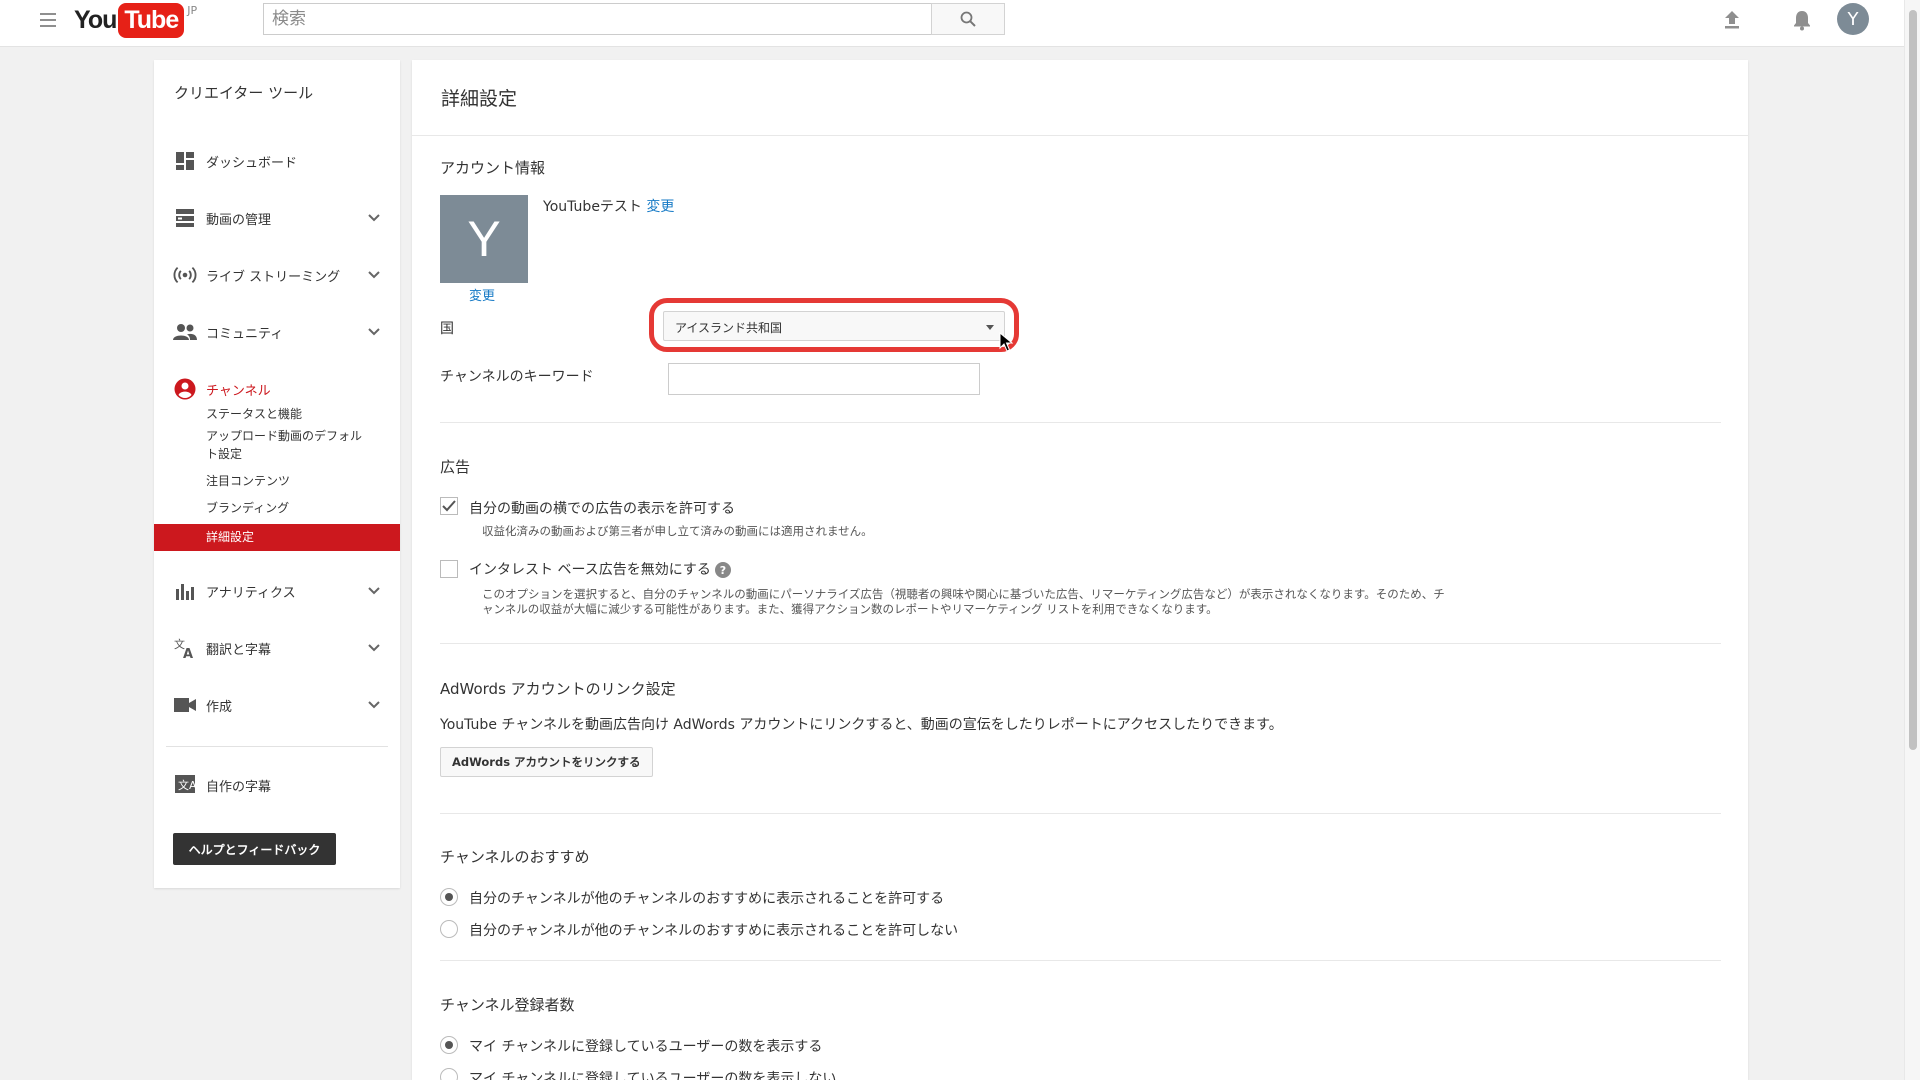  Describe the element at coordinates (277, 218) in the screenshot. I see `sidebar-item-video-manager: 動画の管理` at that location.